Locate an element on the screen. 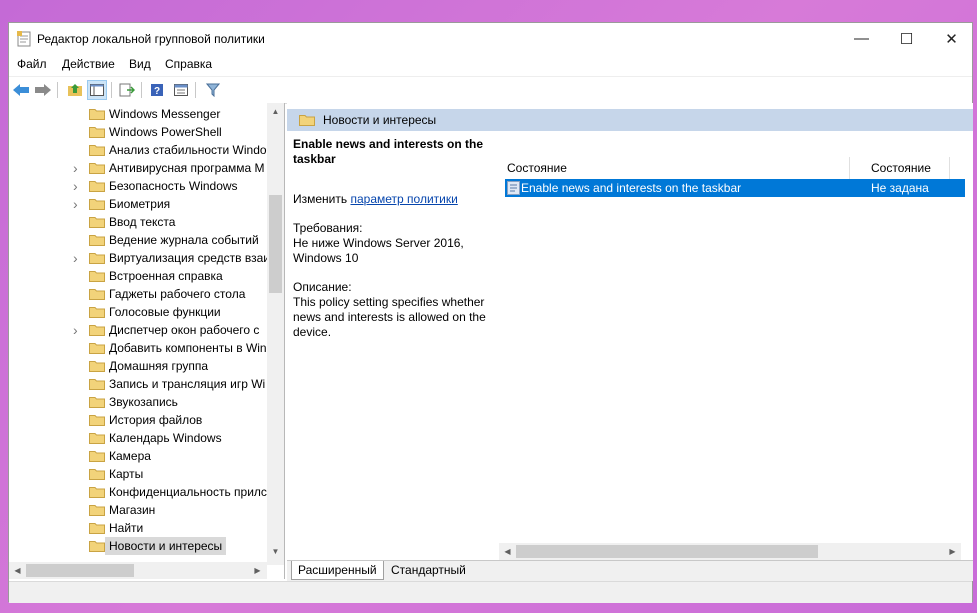 The image size is (977, 613). edit-policy-link: параметр политики is located at coordinates (403, 199).